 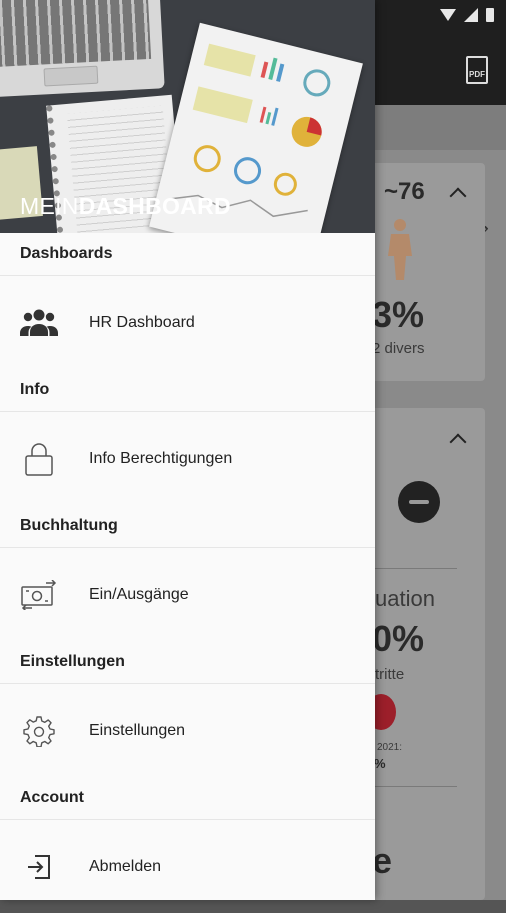 What do you see at coordinates (187, 730) in the screenshot?
I see `menu-item-einstellungen: Einstellungen` at bounding box center [187, 730].